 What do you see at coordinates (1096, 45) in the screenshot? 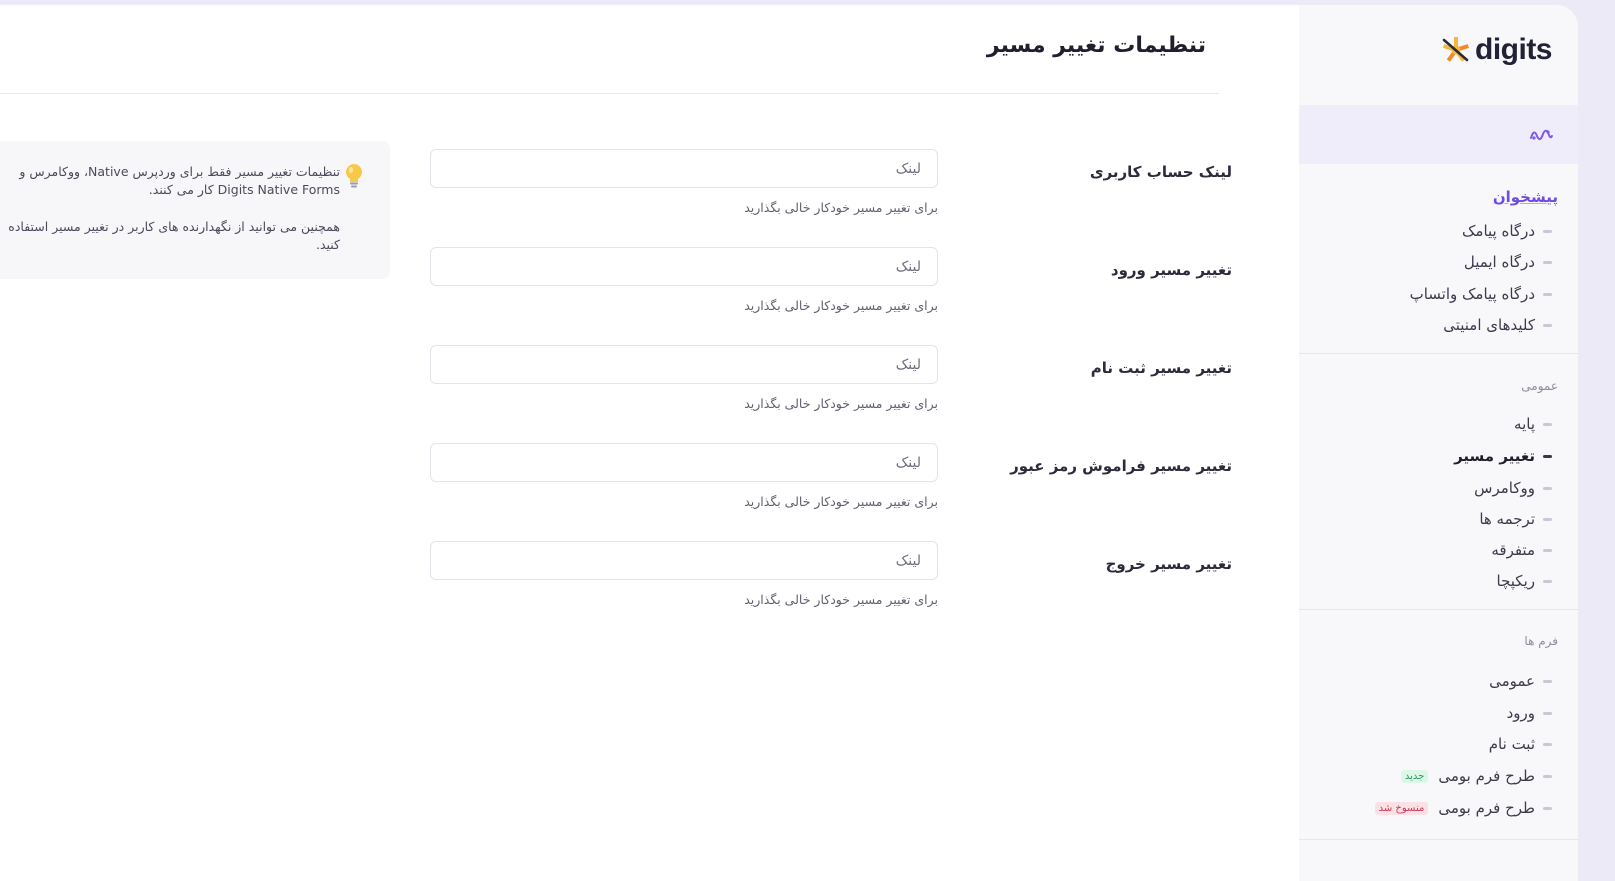
I see `page-title: تنظیمات تغییر مسیر` at bounding box center [1096, 45].